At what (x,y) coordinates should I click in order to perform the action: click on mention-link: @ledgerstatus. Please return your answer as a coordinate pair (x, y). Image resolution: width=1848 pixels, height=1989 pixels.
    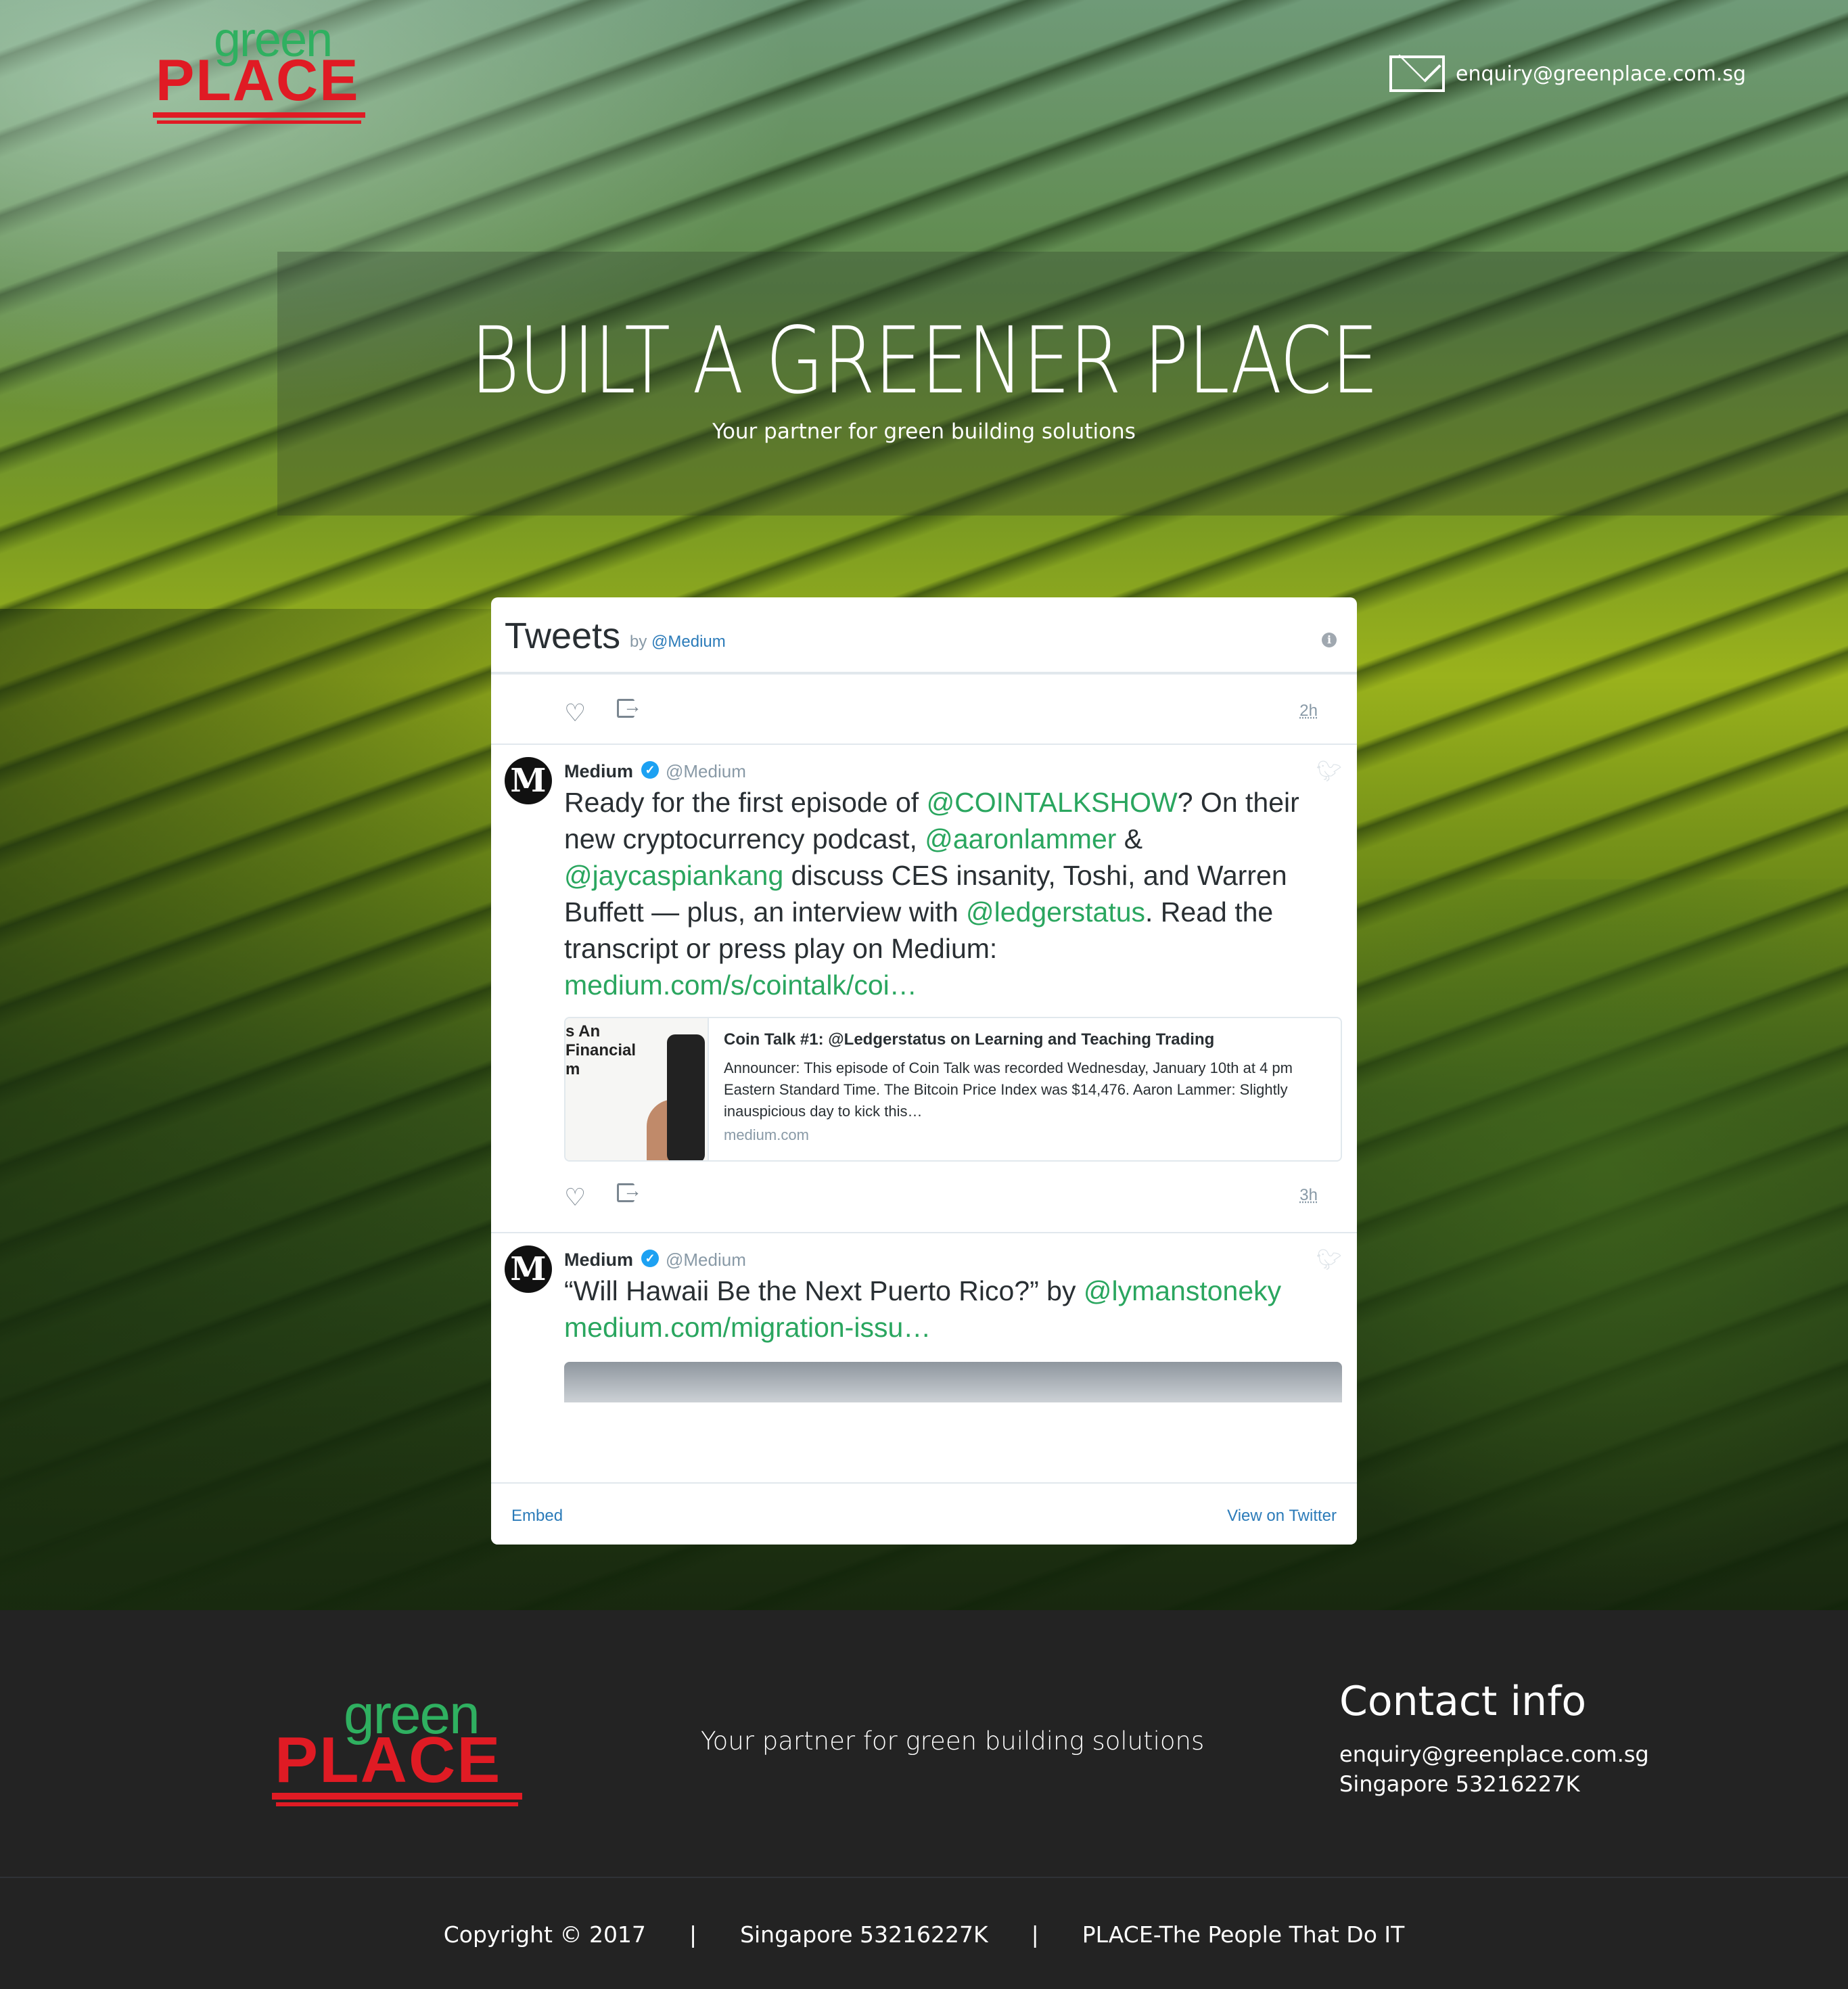
    Looking at the image, I should click on (1055, 912).